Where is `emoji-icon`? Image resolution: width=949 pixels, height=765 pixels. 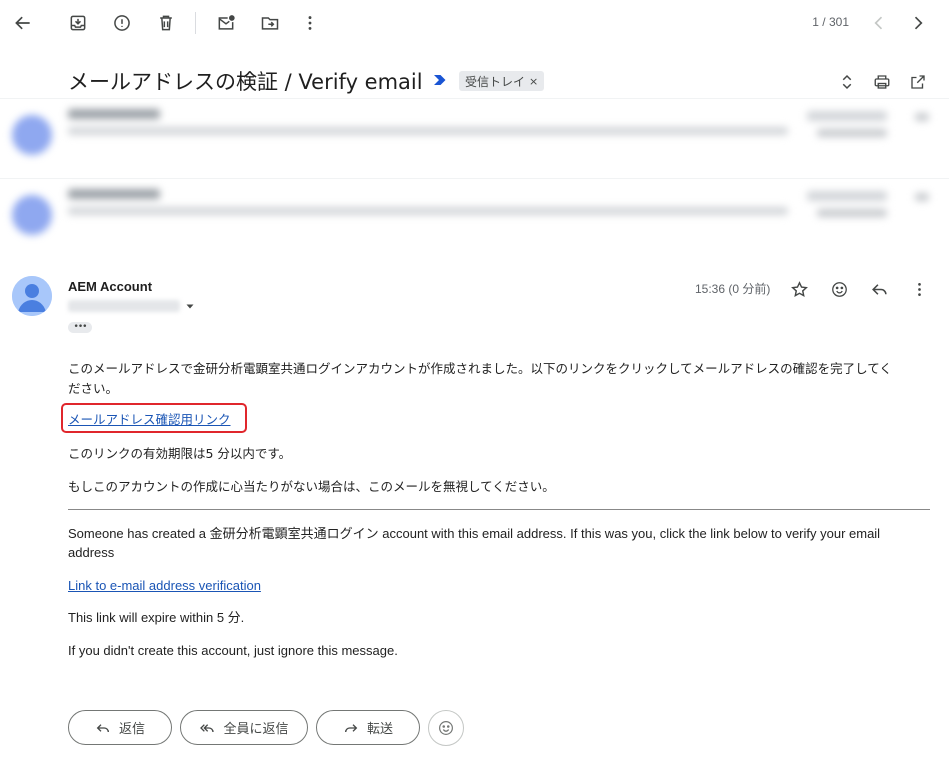
emoji-icon is located at coordinates (446, 728).